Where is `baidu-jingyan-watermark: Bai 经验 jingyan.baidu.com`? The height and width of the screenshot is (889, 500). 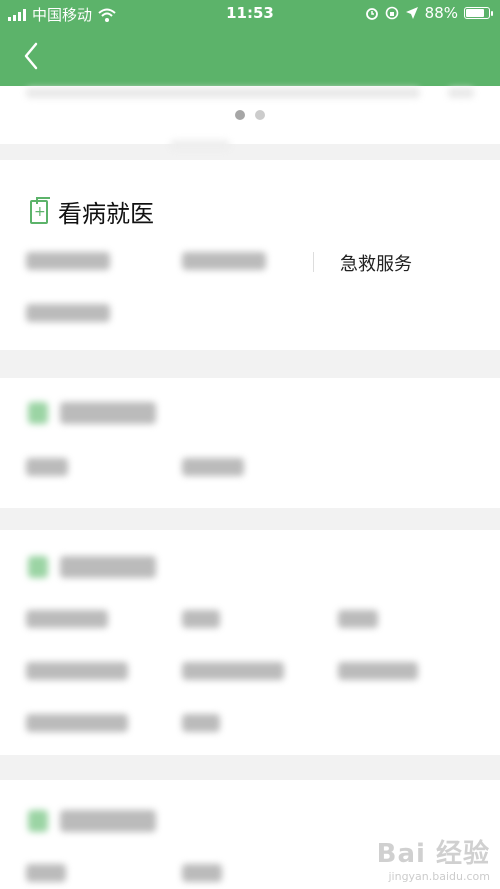
baidu-jingyan-watermark: Bai 经验 jingyan.baidu.com is located at coordinates (433, 861).